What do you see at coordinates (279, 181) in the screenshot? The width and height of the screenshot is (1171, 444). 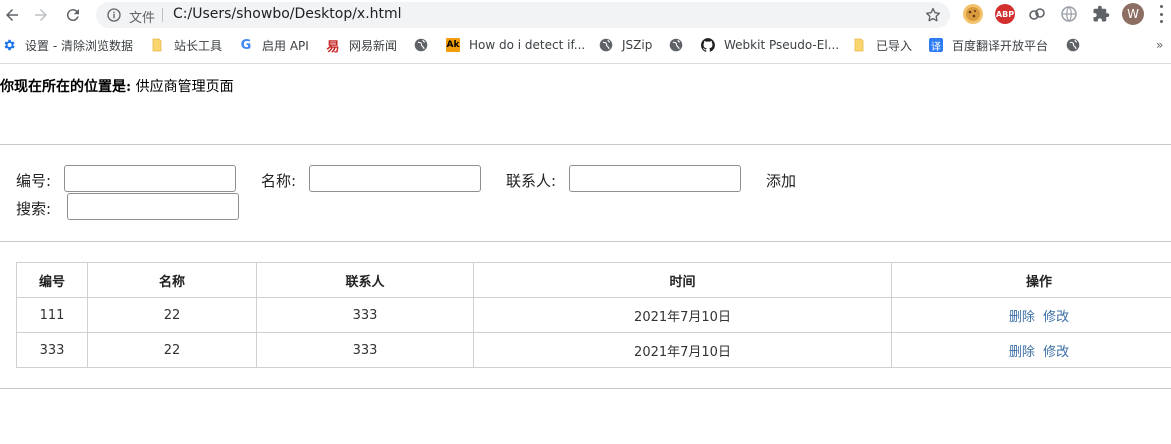 I see `name-label: 名称:` at bounding box center [279, 181].